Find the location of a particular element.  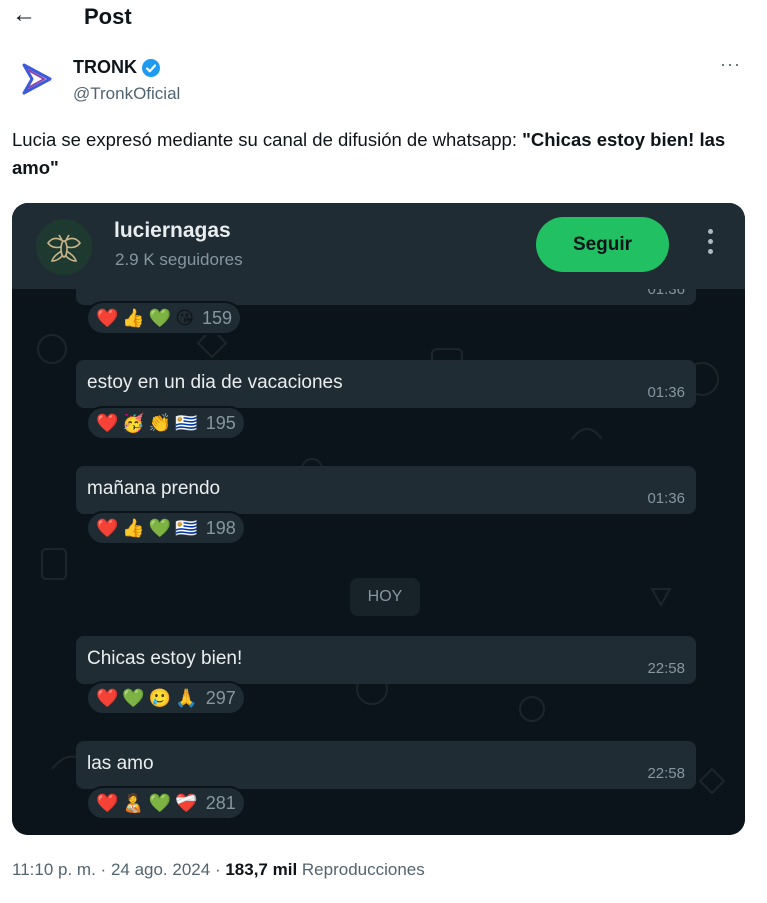

more-options-icon: ··· is located at coordinates (730, 64).